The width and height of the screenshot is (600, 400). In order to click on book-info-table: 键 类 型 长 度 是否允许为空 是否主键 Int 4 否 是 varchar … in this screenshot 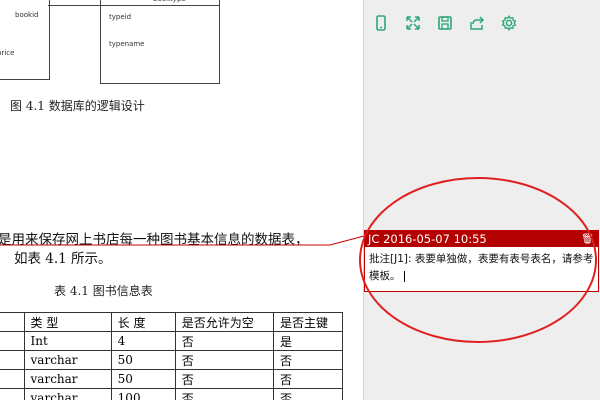, I will do `click(171, 356)`.